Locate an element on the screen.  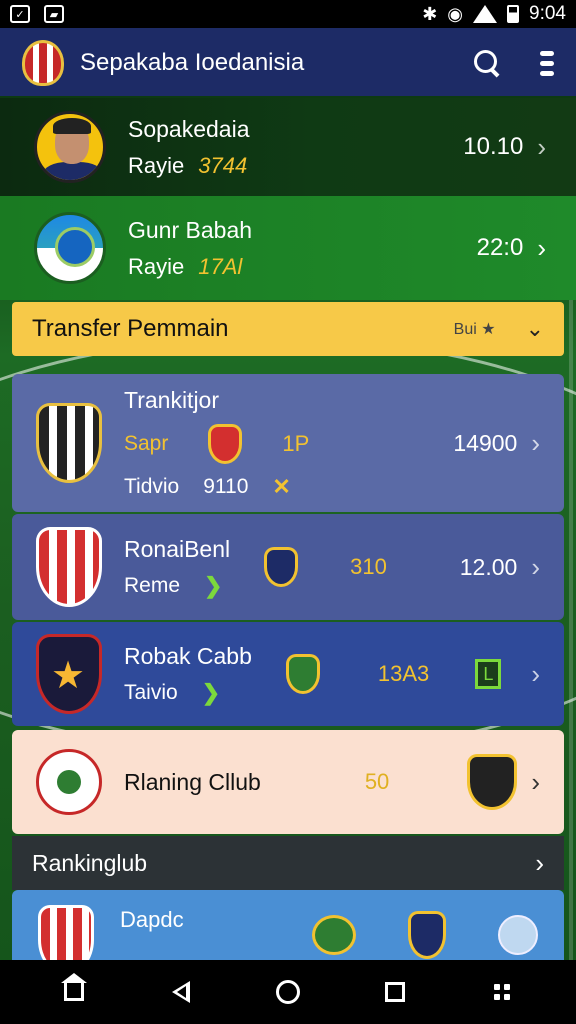
player-sub-value: 17Al is located at coordinates (220, 266).